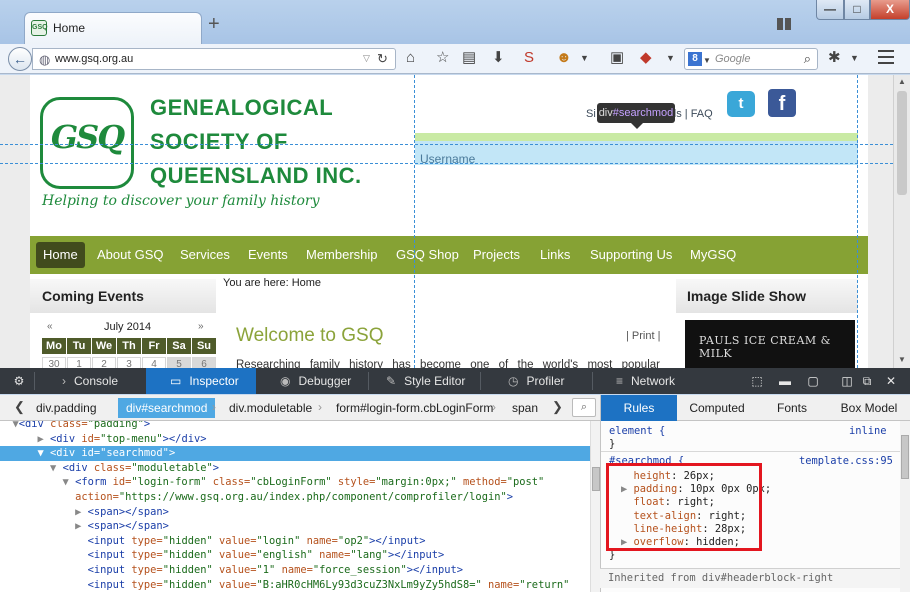 The width and height of the screenshot is (910, 592). I want to click on search-input: 8 ▼ Google ⌕, so click(751, 59).